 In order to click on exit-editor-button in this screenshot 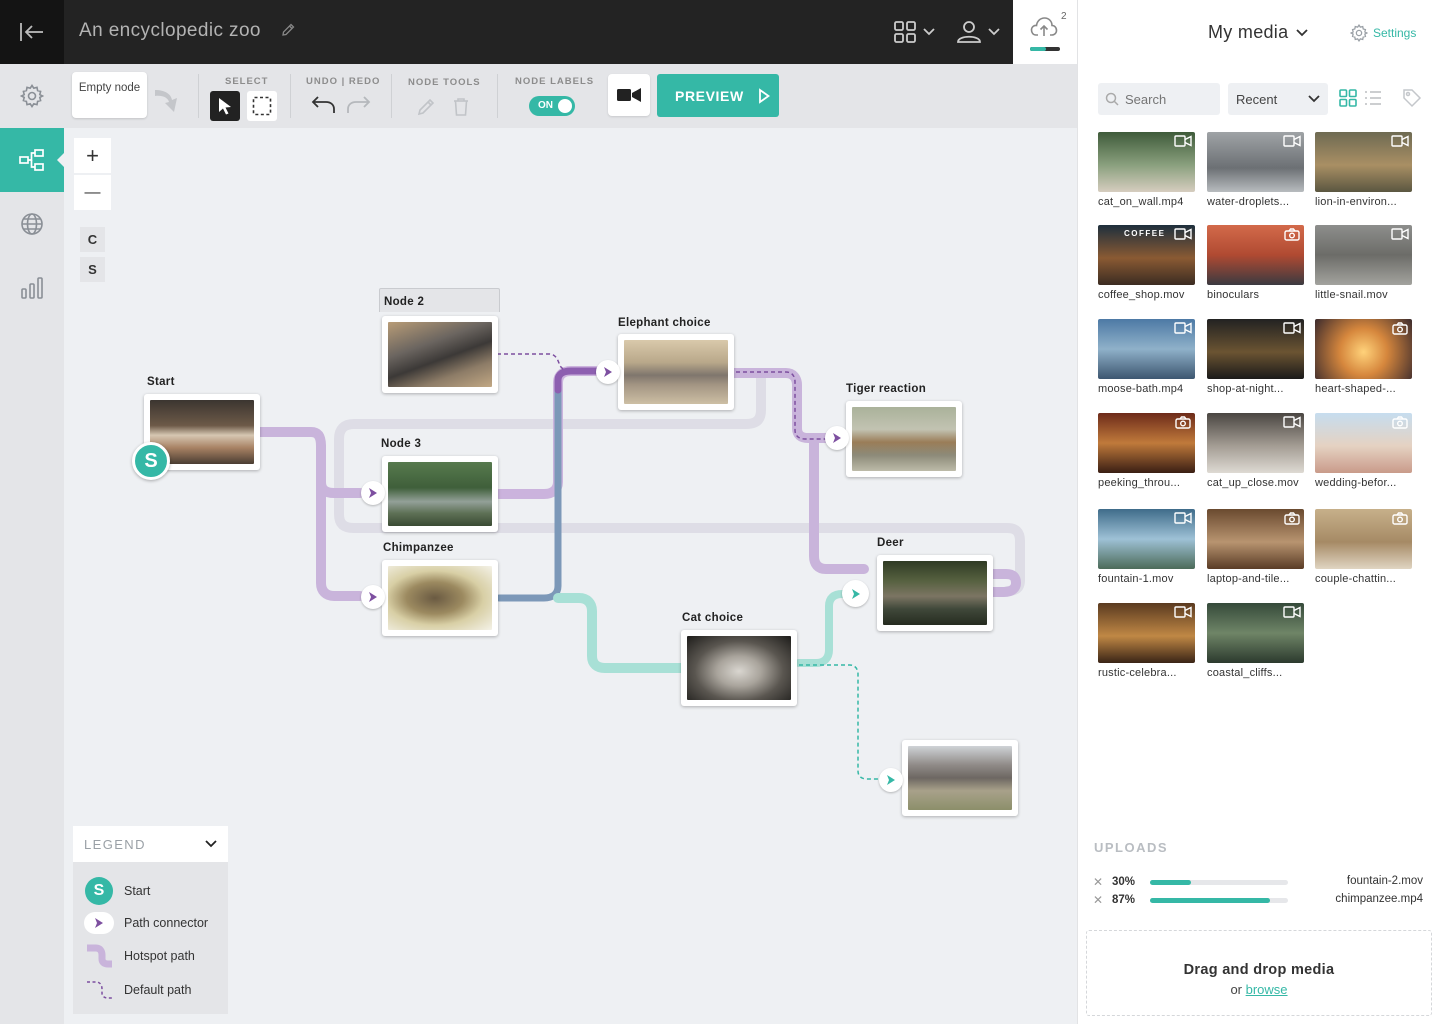, I will do `click(32, 32)`.